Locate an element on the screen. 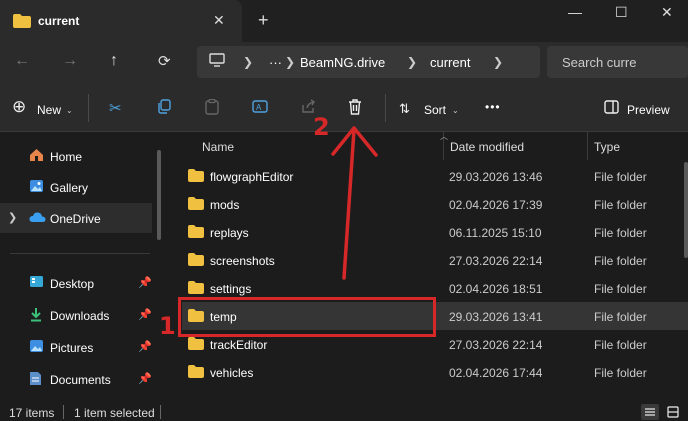 The height and width of the screenshot is (421, 688). column-header-type: Type is located at coordinates (638, 146).